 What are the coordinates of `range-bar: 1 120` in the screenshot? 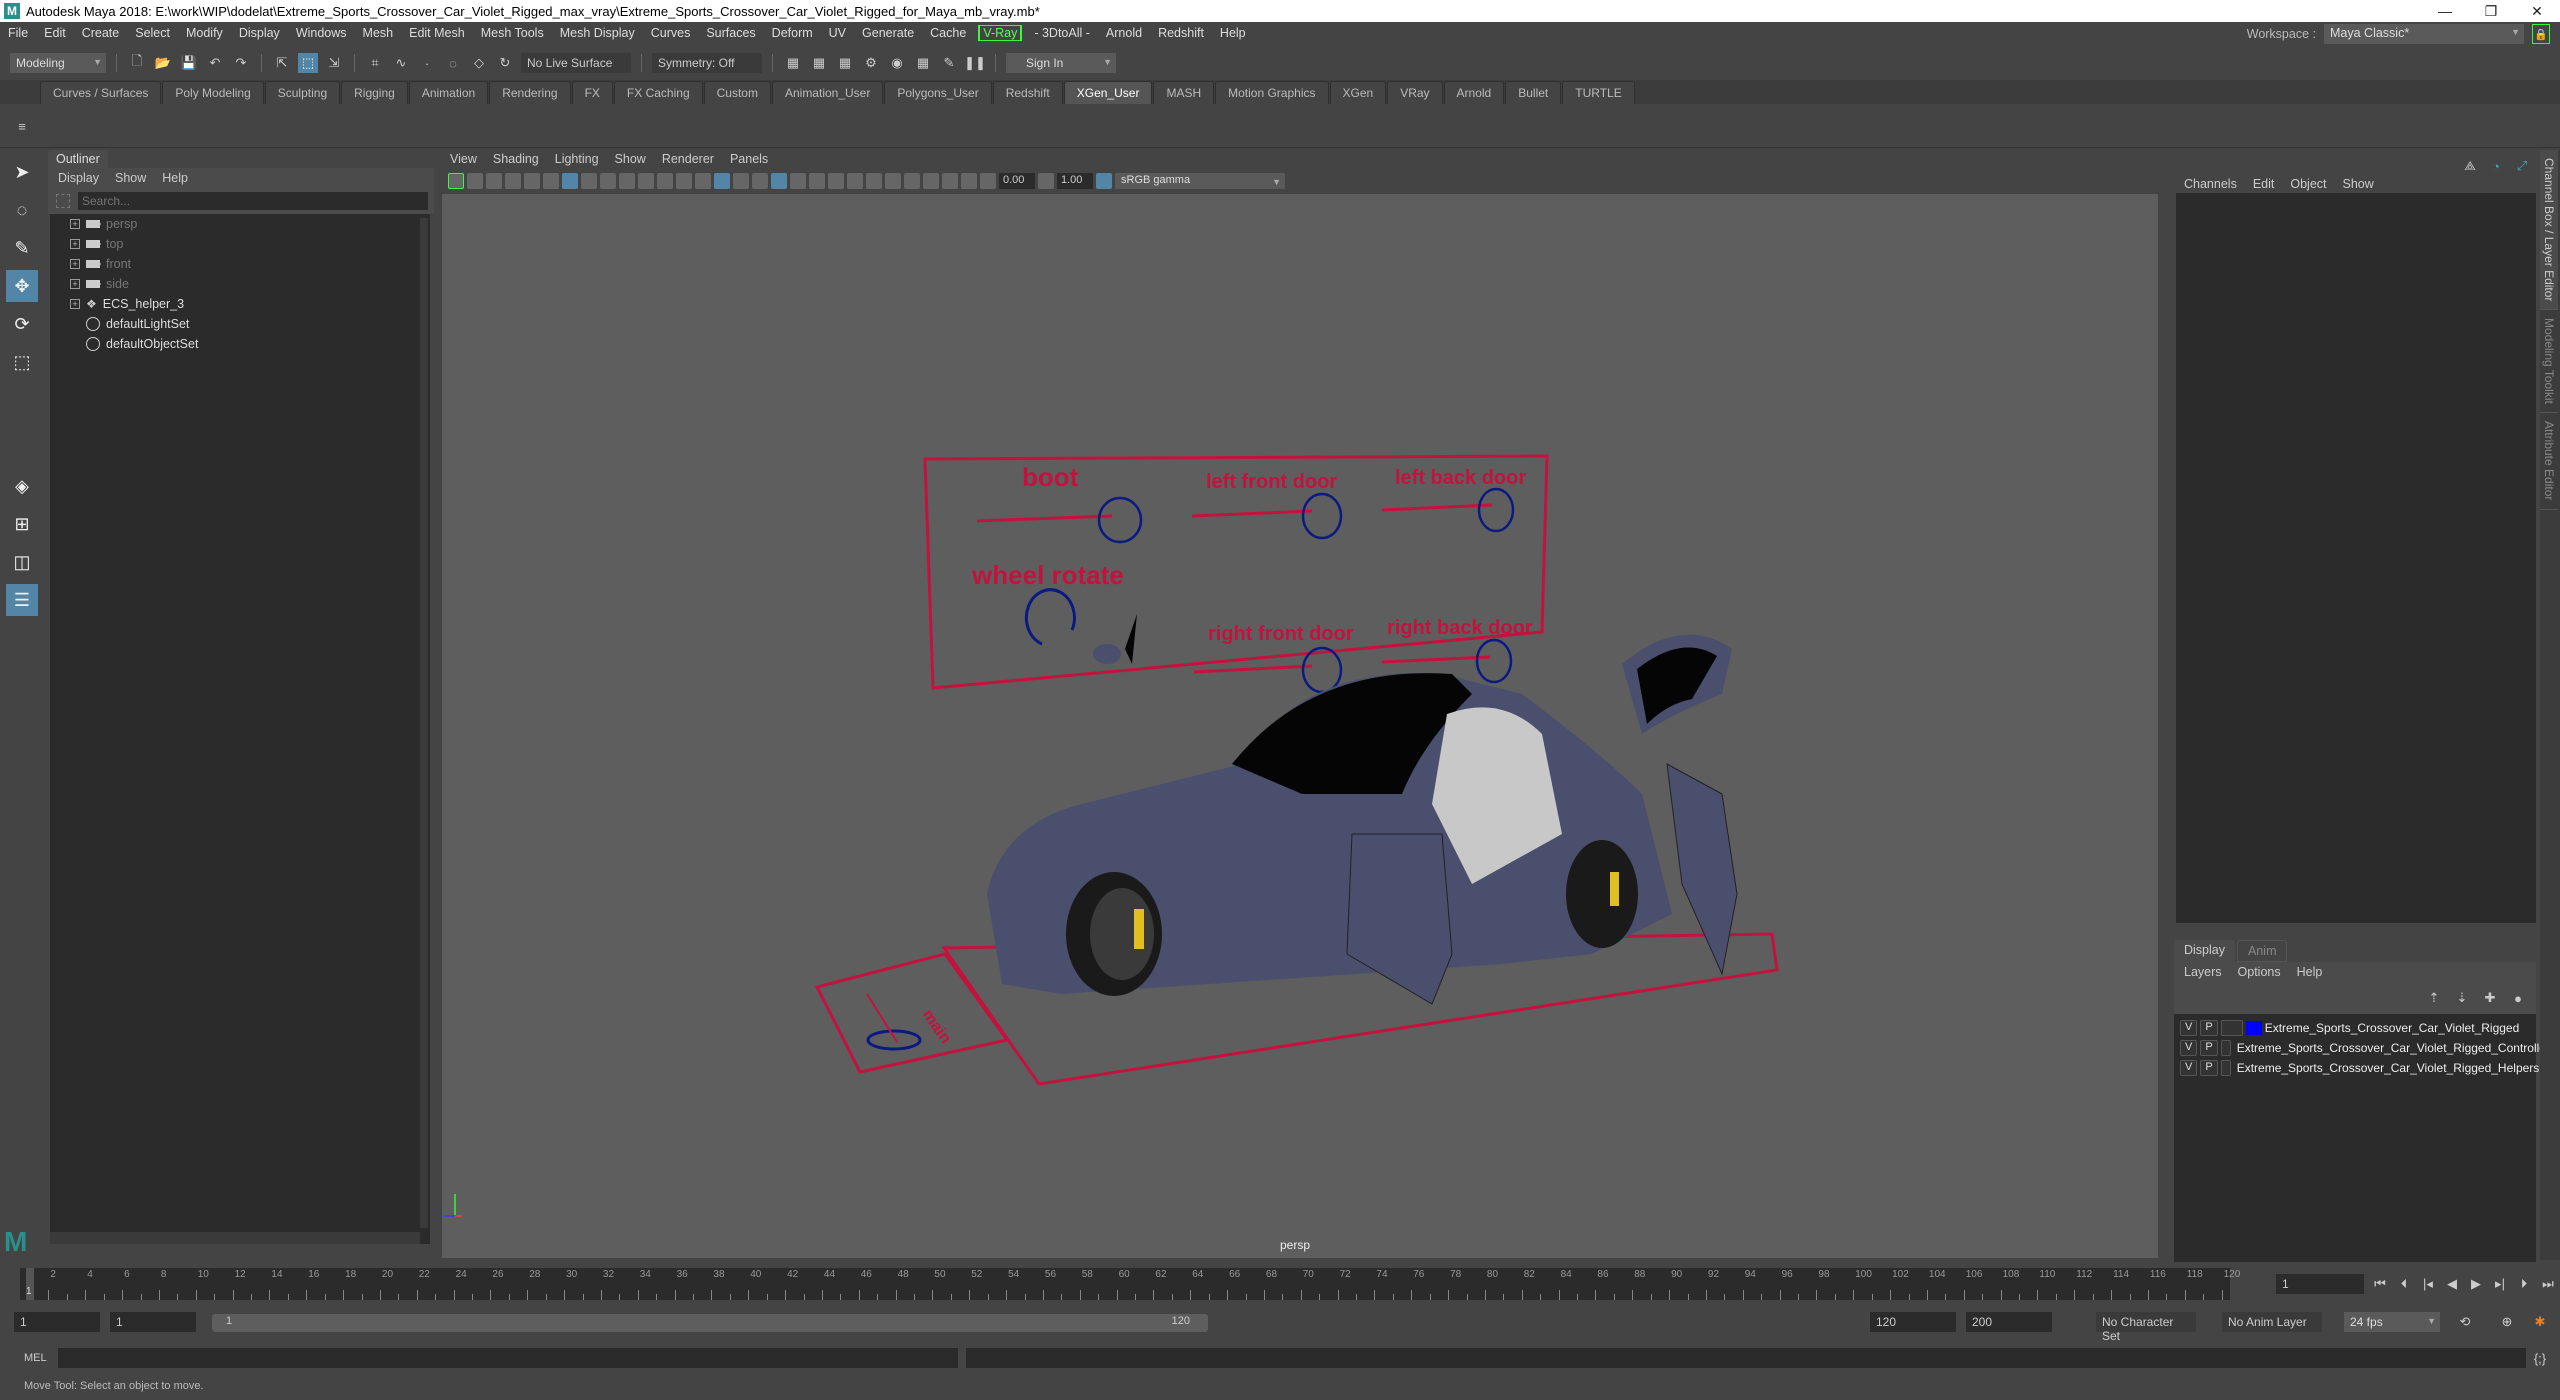 It's located at (710, 1323).